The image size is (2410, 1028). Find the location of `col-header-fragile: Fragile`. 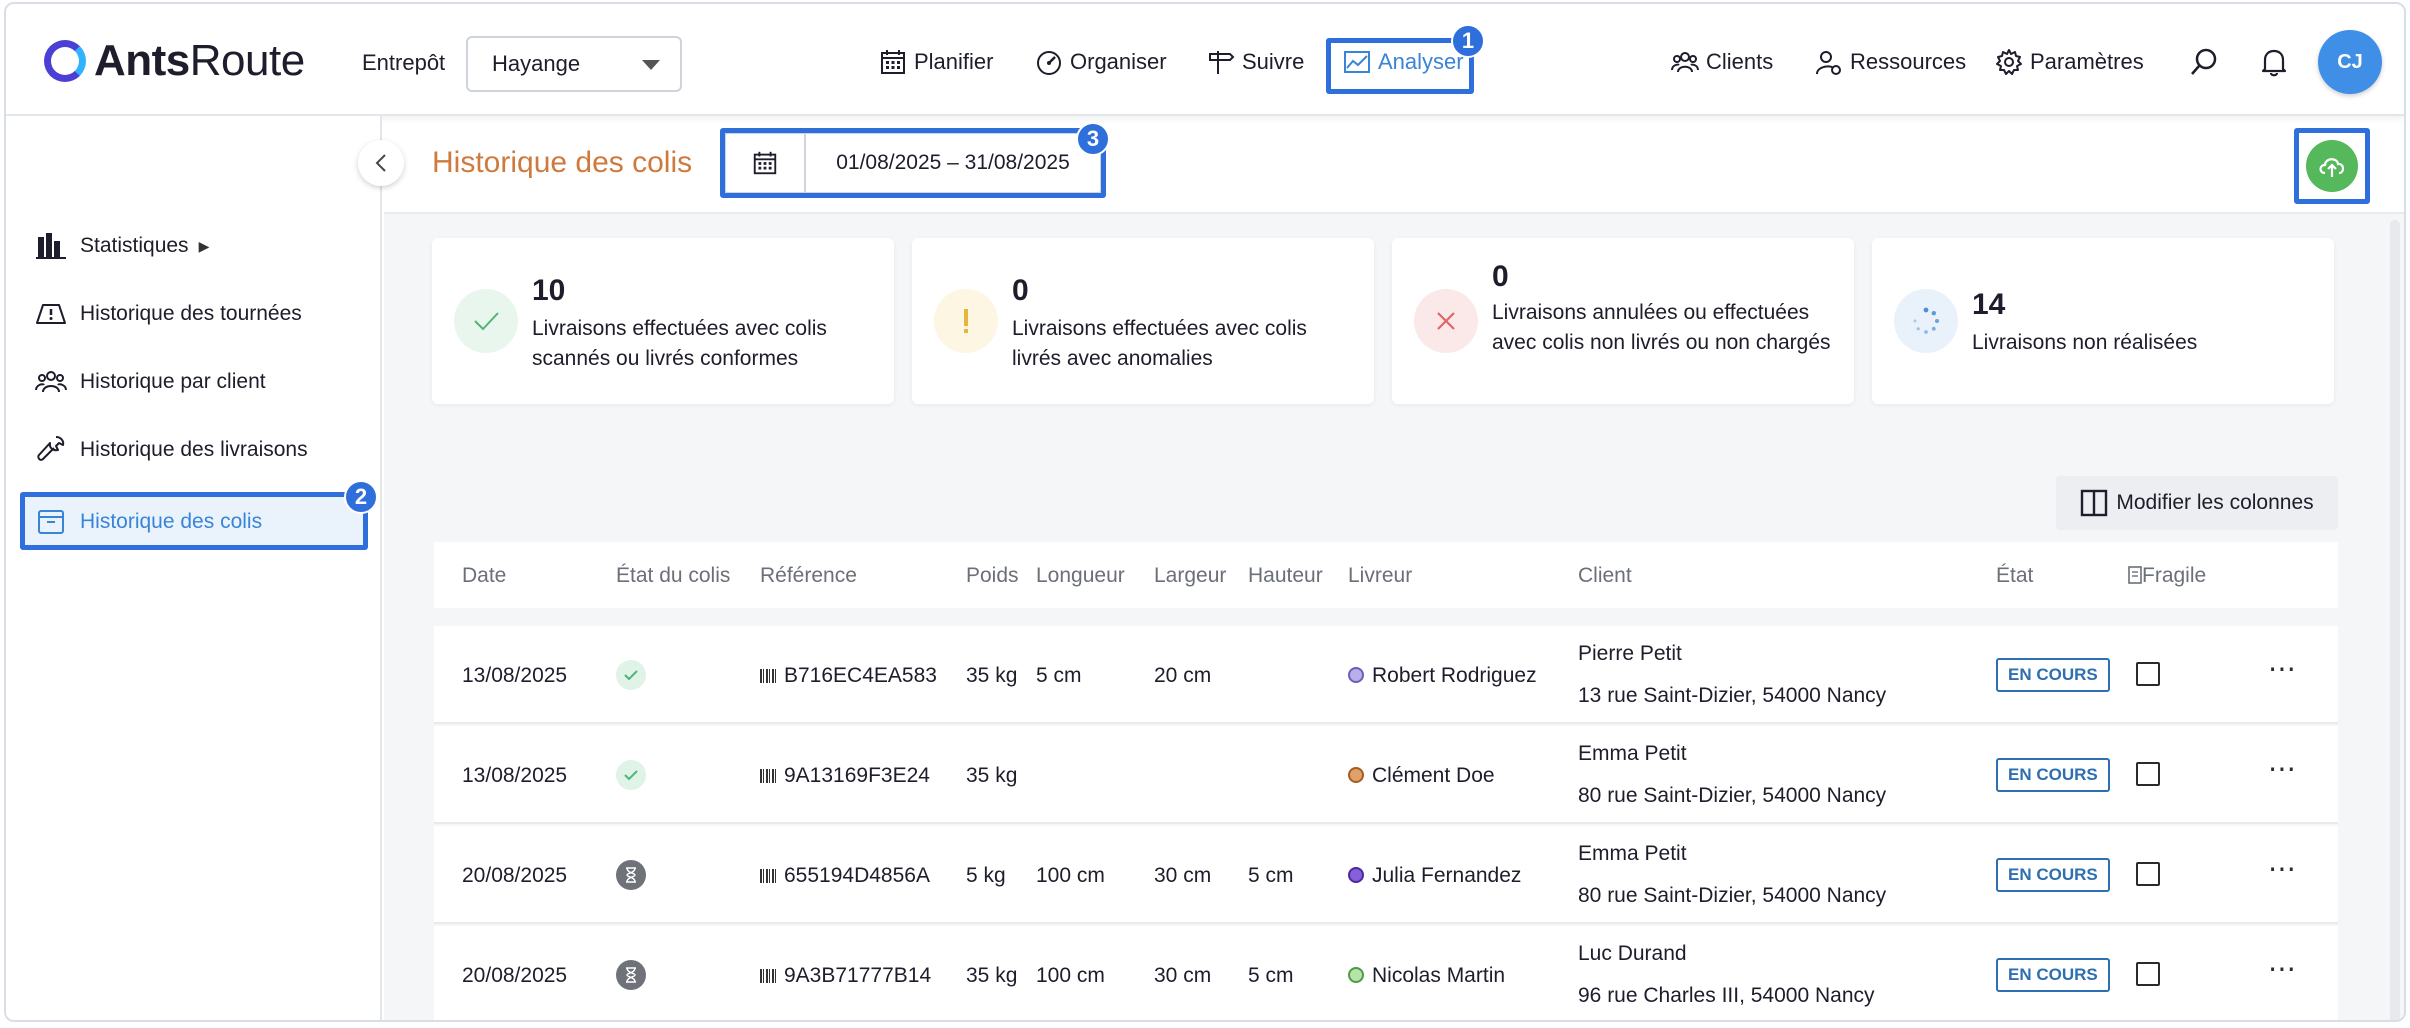

col-header-fragile: Fragile is located at coordinates (2167, 576).